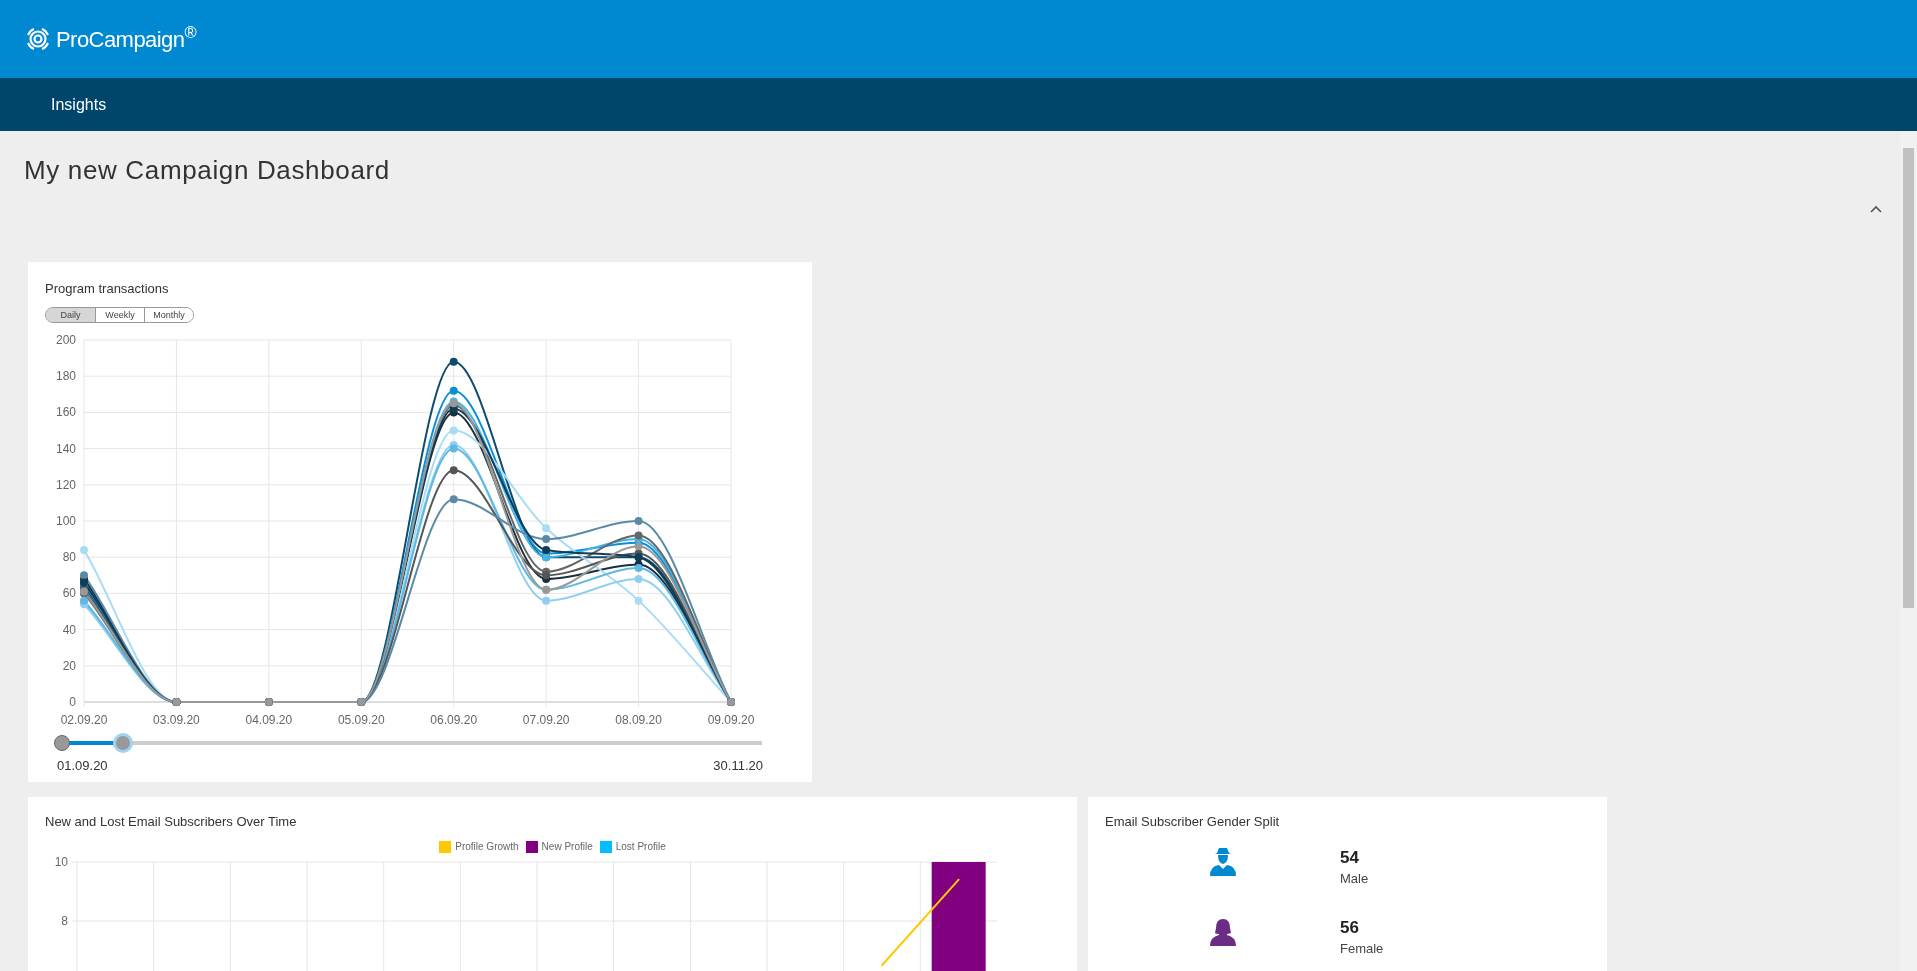  What do you see at coordinates (38, 39) in the screenshot?
I see `logo-icon` at bounding box center [38, 39].